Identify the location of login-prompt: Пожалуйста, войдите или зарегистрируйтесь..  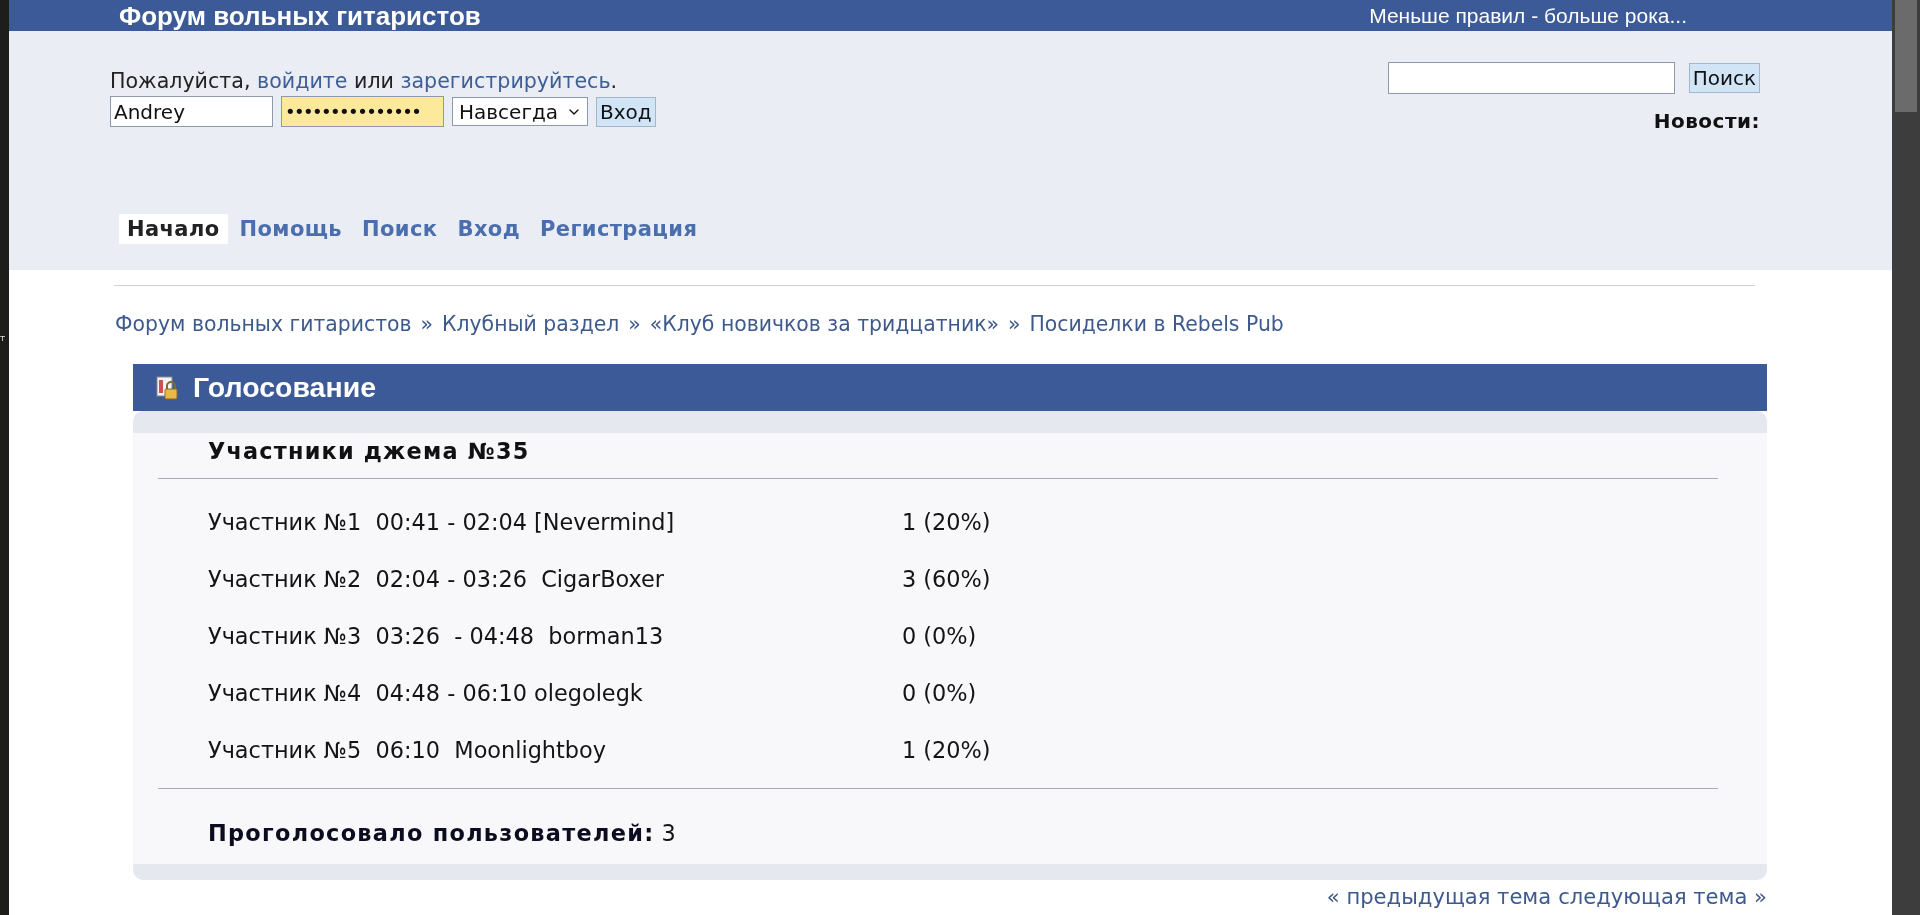
(364, 81).